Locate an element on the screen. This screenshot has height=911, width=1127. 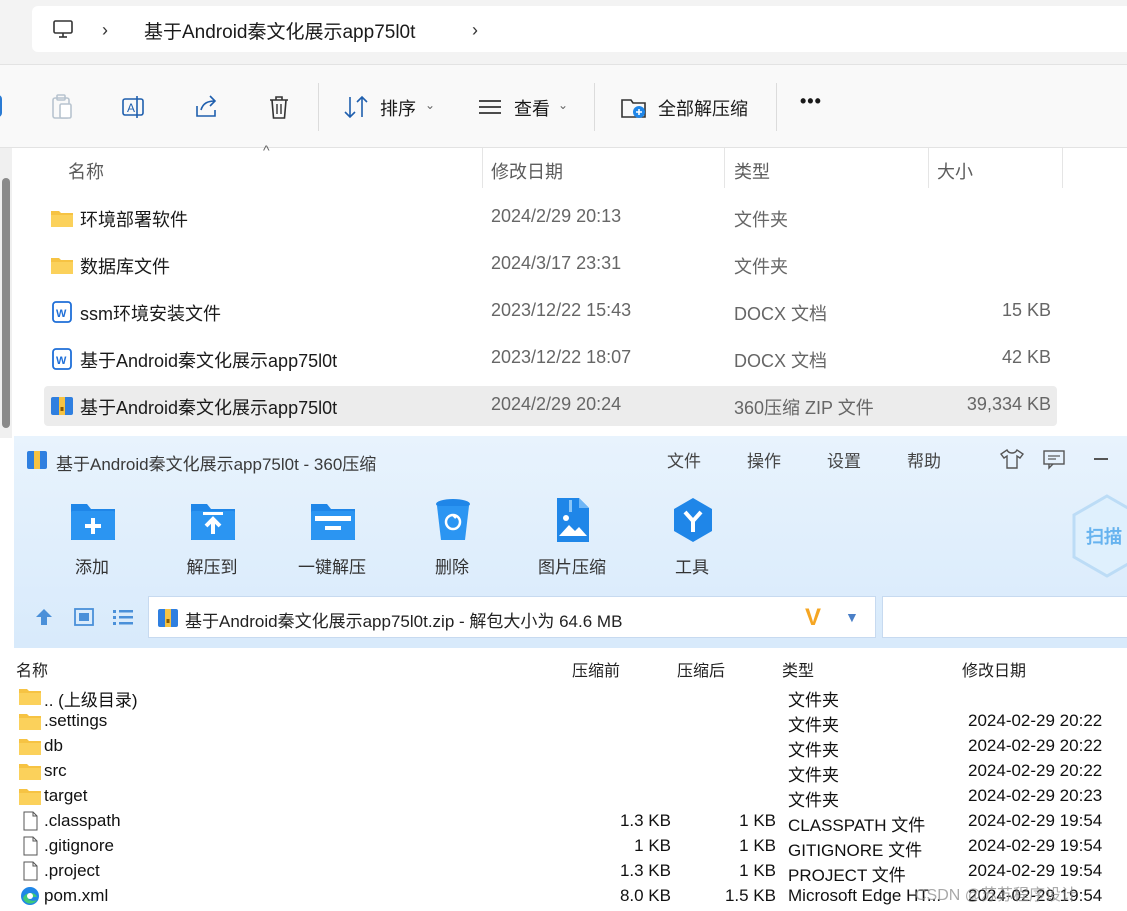
file-row: 数据库文件 2024/3/17 23:31 文件夹 is located at coordinates (550, 265).